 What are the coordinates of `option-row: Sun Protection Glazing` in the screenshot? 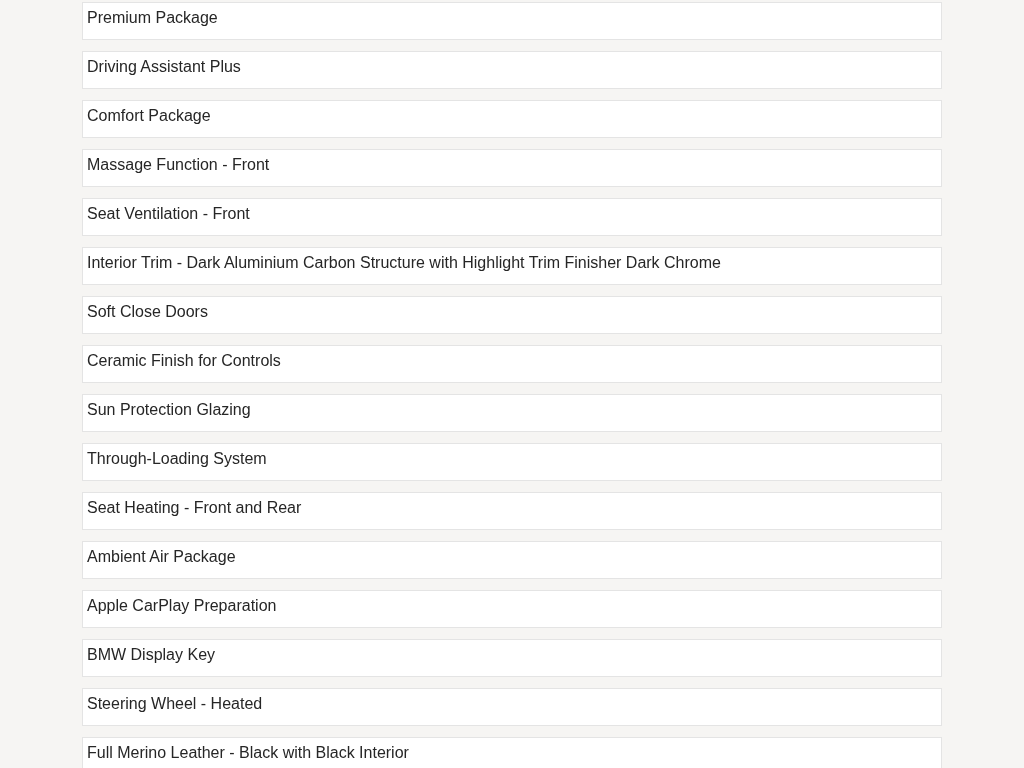 It's located at (512, 413).